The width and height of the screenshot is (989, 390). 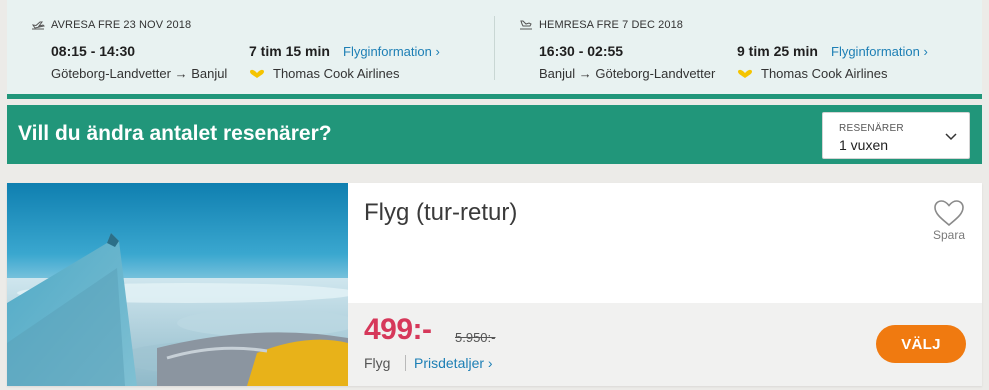 What do you see at coordinates (377, 363) in the screenshot?
I see `price-type: Flyg` at bounding box center [377, 363].